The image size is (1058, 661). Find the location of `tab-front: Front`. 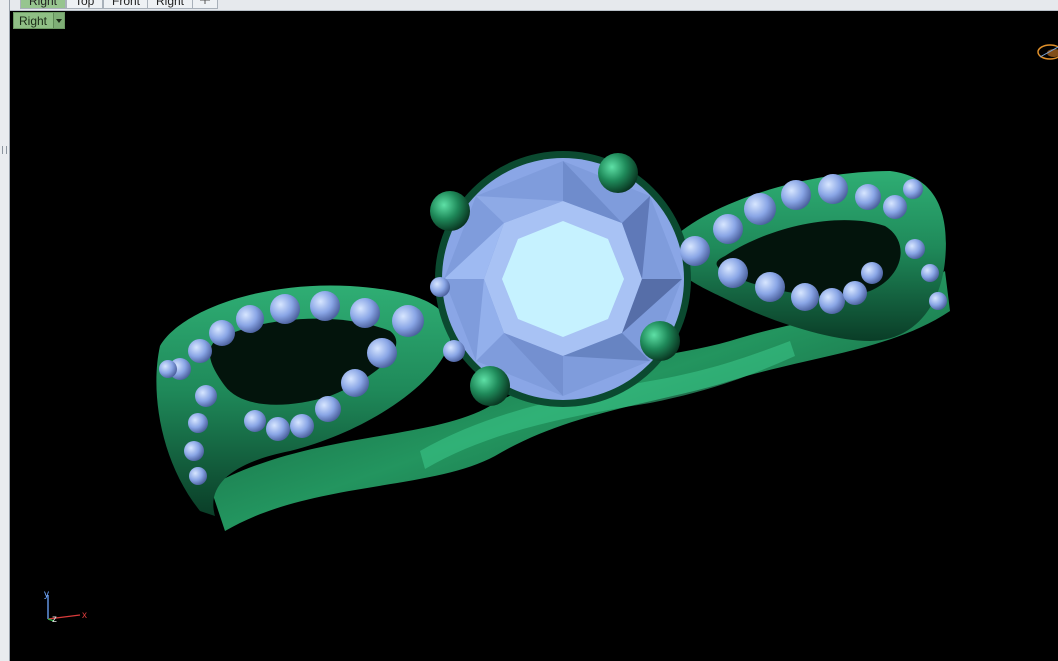

tab-front: Front is located at coordinates (126, 4).